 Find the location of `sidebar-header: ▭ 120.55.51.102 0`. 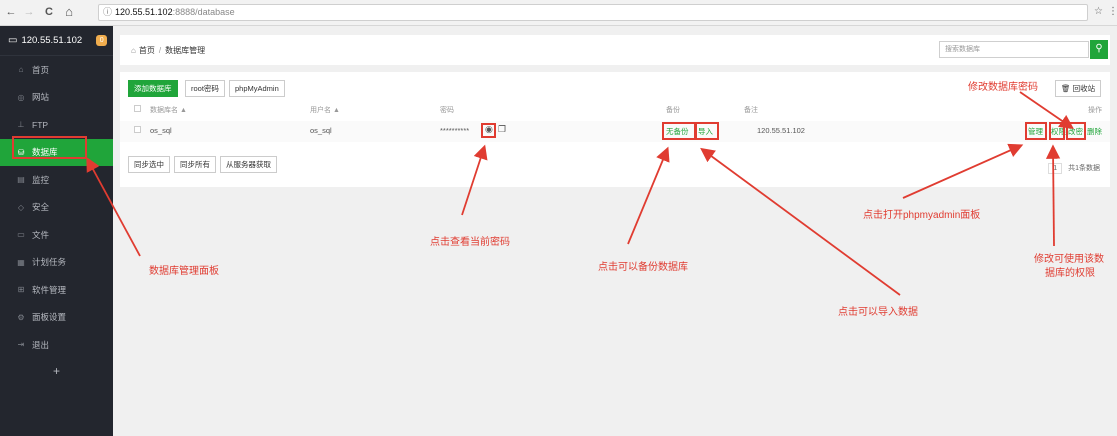

sidebar-header: ▭ 120.55.51.102 0 is located at coordinates (56, 41).